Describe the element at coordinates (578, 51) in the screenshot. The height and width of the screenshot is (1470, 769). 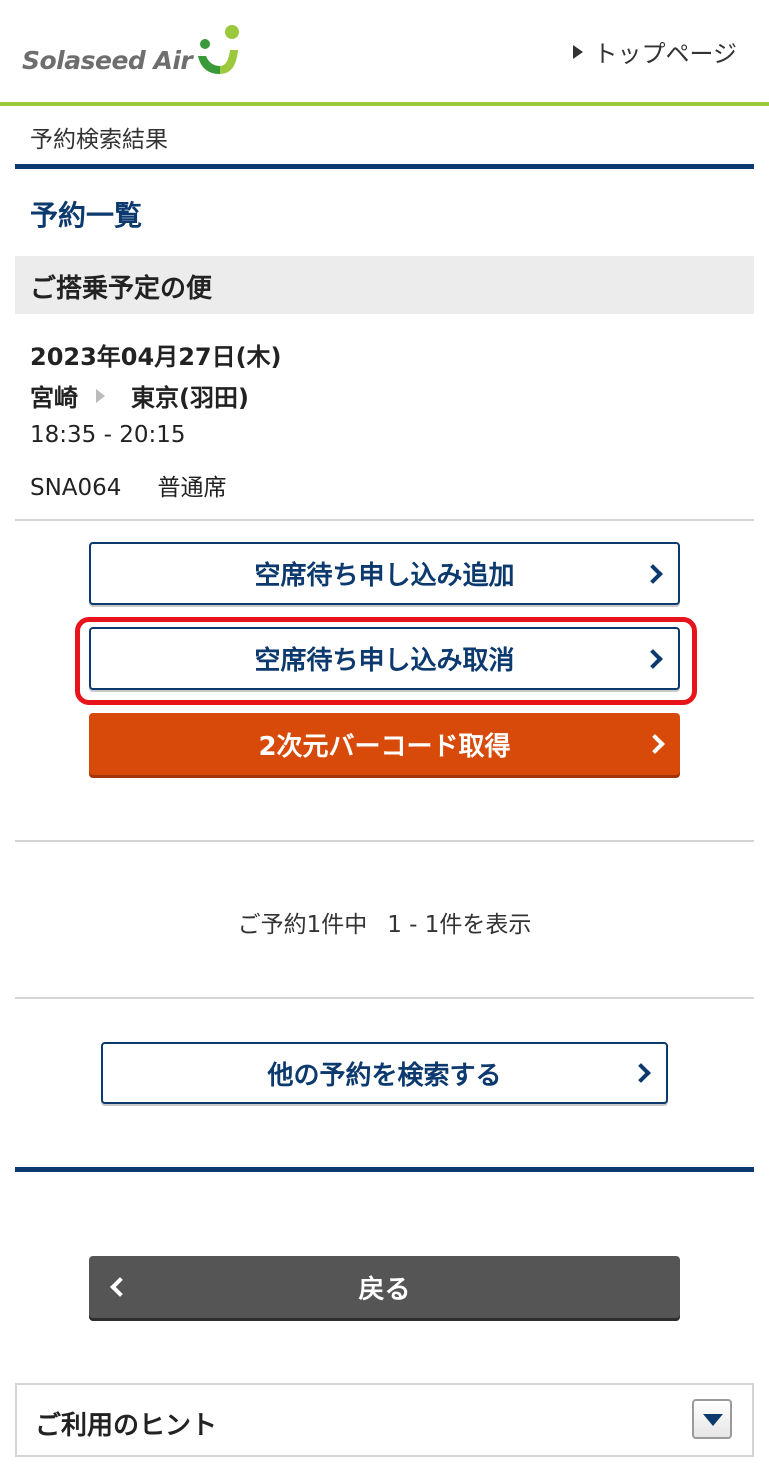
I see `triangle-right-icon` at that location.